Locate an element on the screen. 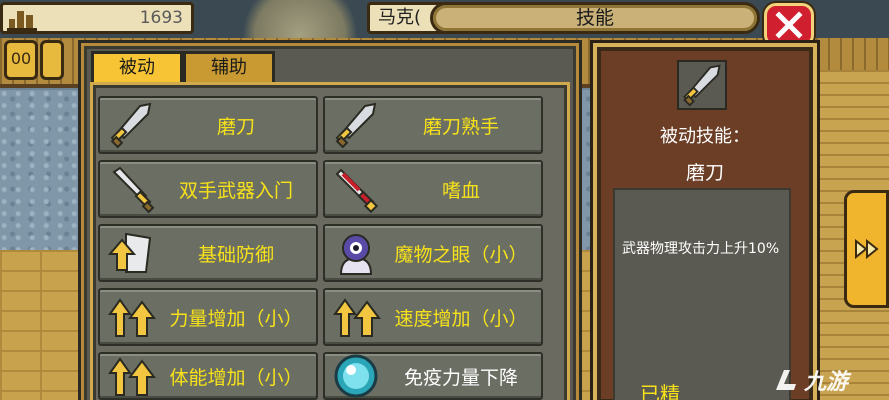 The image size is (889, 400). skill-label: 魔物之眼（小） is located at coordinates (461, 254).